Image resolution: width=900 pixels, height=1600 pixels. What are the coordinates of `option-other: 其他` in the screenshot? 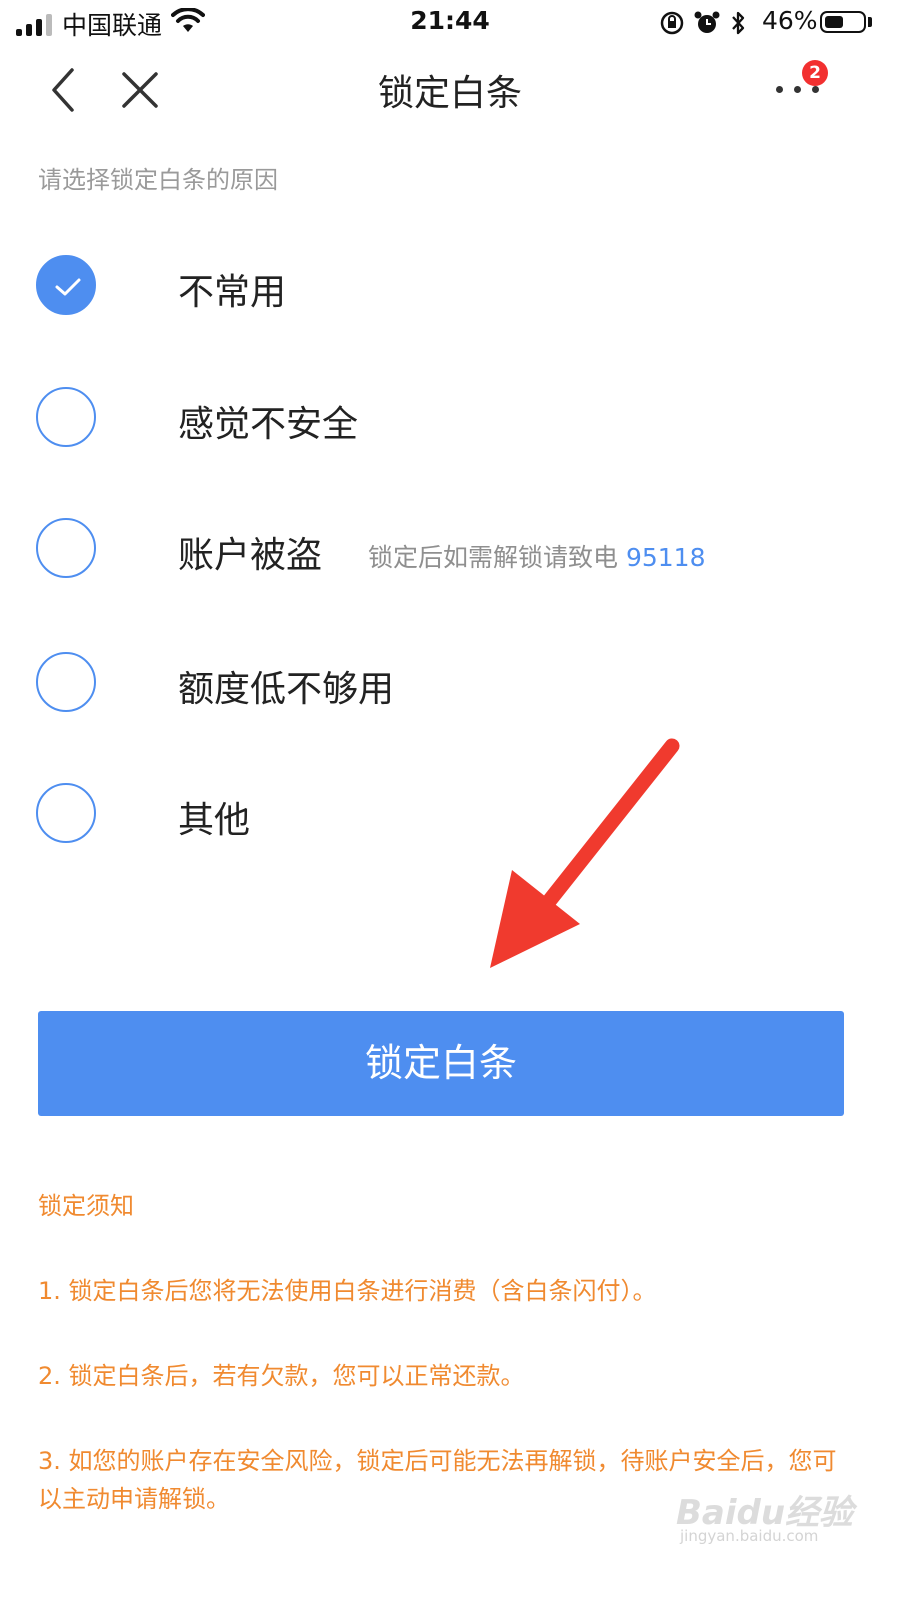 It's located at (446, 813).